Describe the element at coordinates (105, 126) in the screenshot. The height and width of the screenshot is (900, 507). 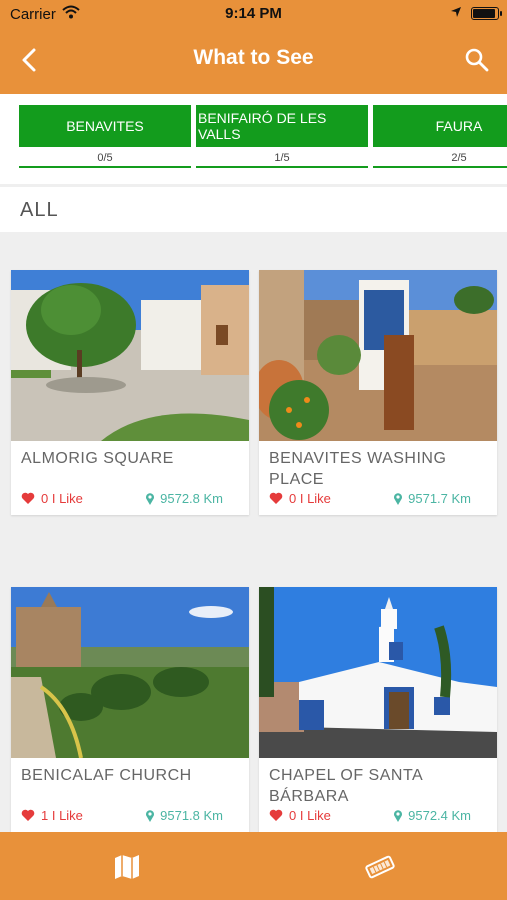
I see `town-button-label: BENAVITES` at that location.